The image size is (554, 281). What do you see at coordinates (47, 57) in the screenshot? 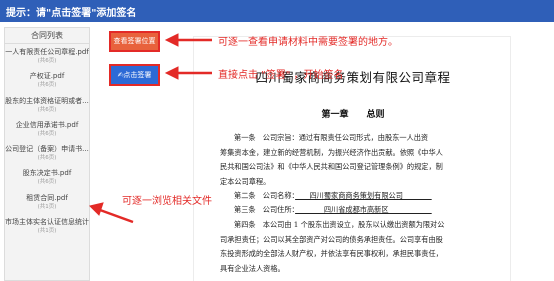
I see `contract-list-item: 一人有限责任公司章程.pdf (共6页)` at bounding box center [47, 57].